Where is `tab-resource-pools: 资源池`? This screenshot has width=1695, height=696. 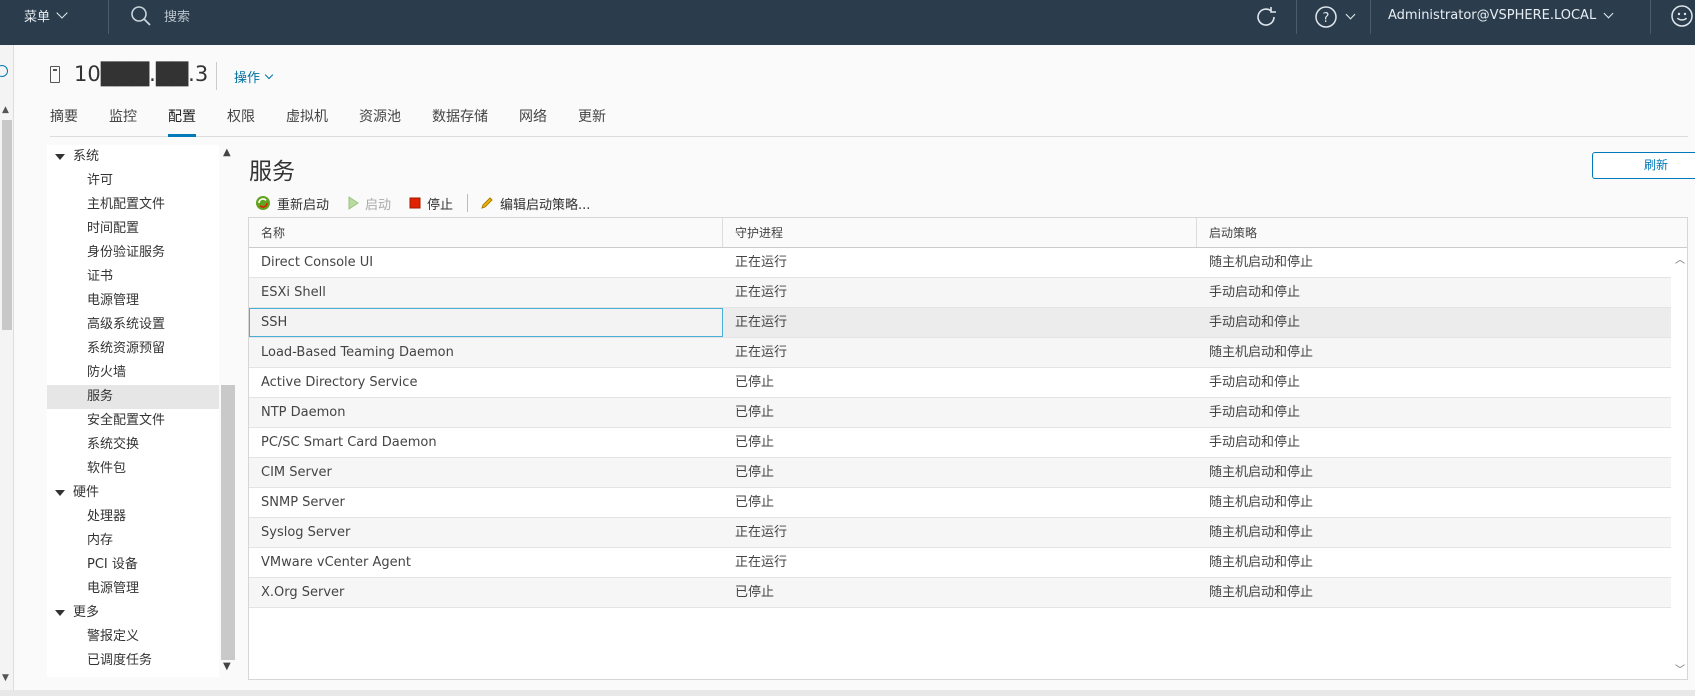 tab-resource-pools: 资源池 is located at coordinates (380, 121).